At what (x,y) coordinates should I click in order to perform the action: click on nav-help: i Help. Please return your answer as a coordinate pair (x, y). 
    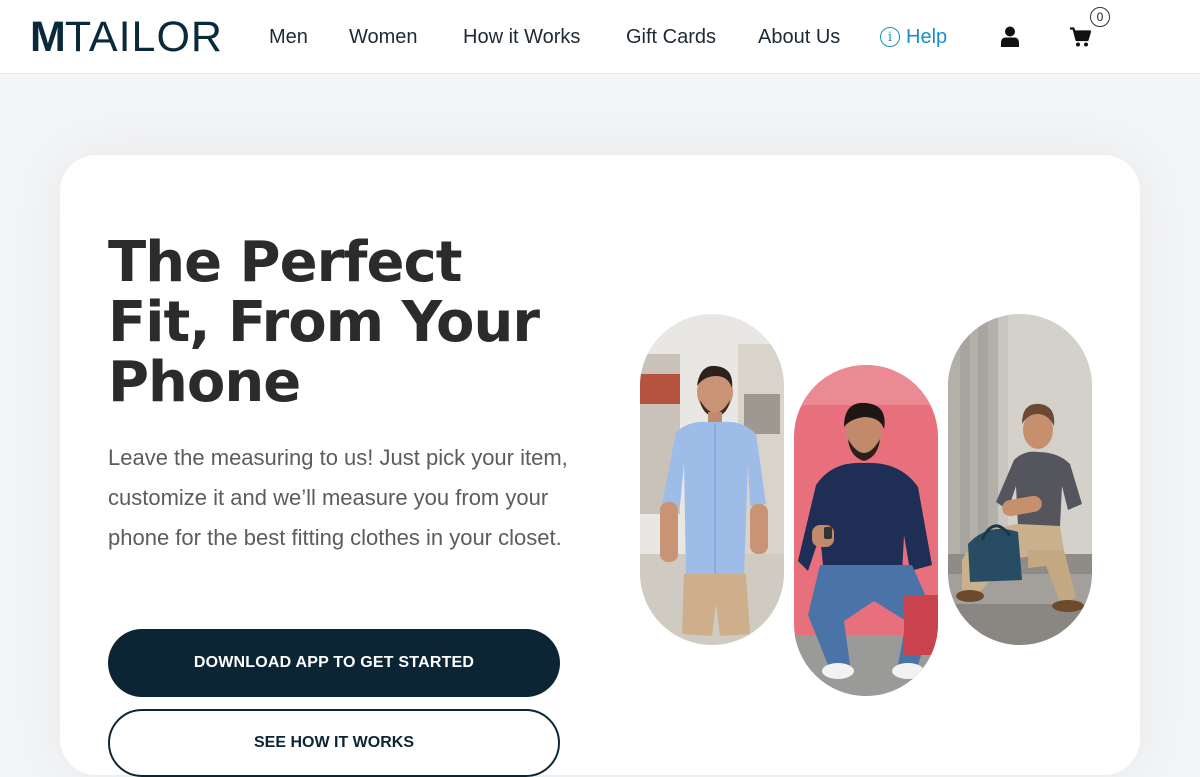
    Looking at the image, I should click on (913, 37).